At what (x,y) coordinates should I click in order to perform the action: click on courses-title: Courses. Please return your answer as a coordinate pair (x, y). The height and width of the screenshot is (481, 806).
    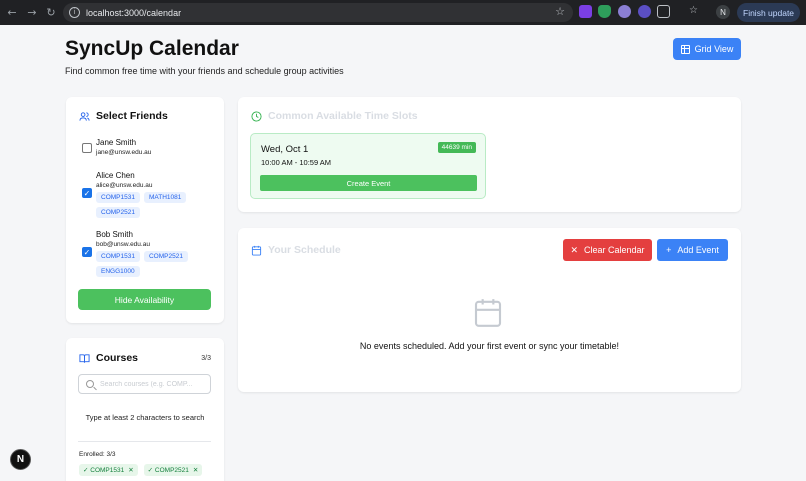
    Looking at the image, I should click on (117, 358).